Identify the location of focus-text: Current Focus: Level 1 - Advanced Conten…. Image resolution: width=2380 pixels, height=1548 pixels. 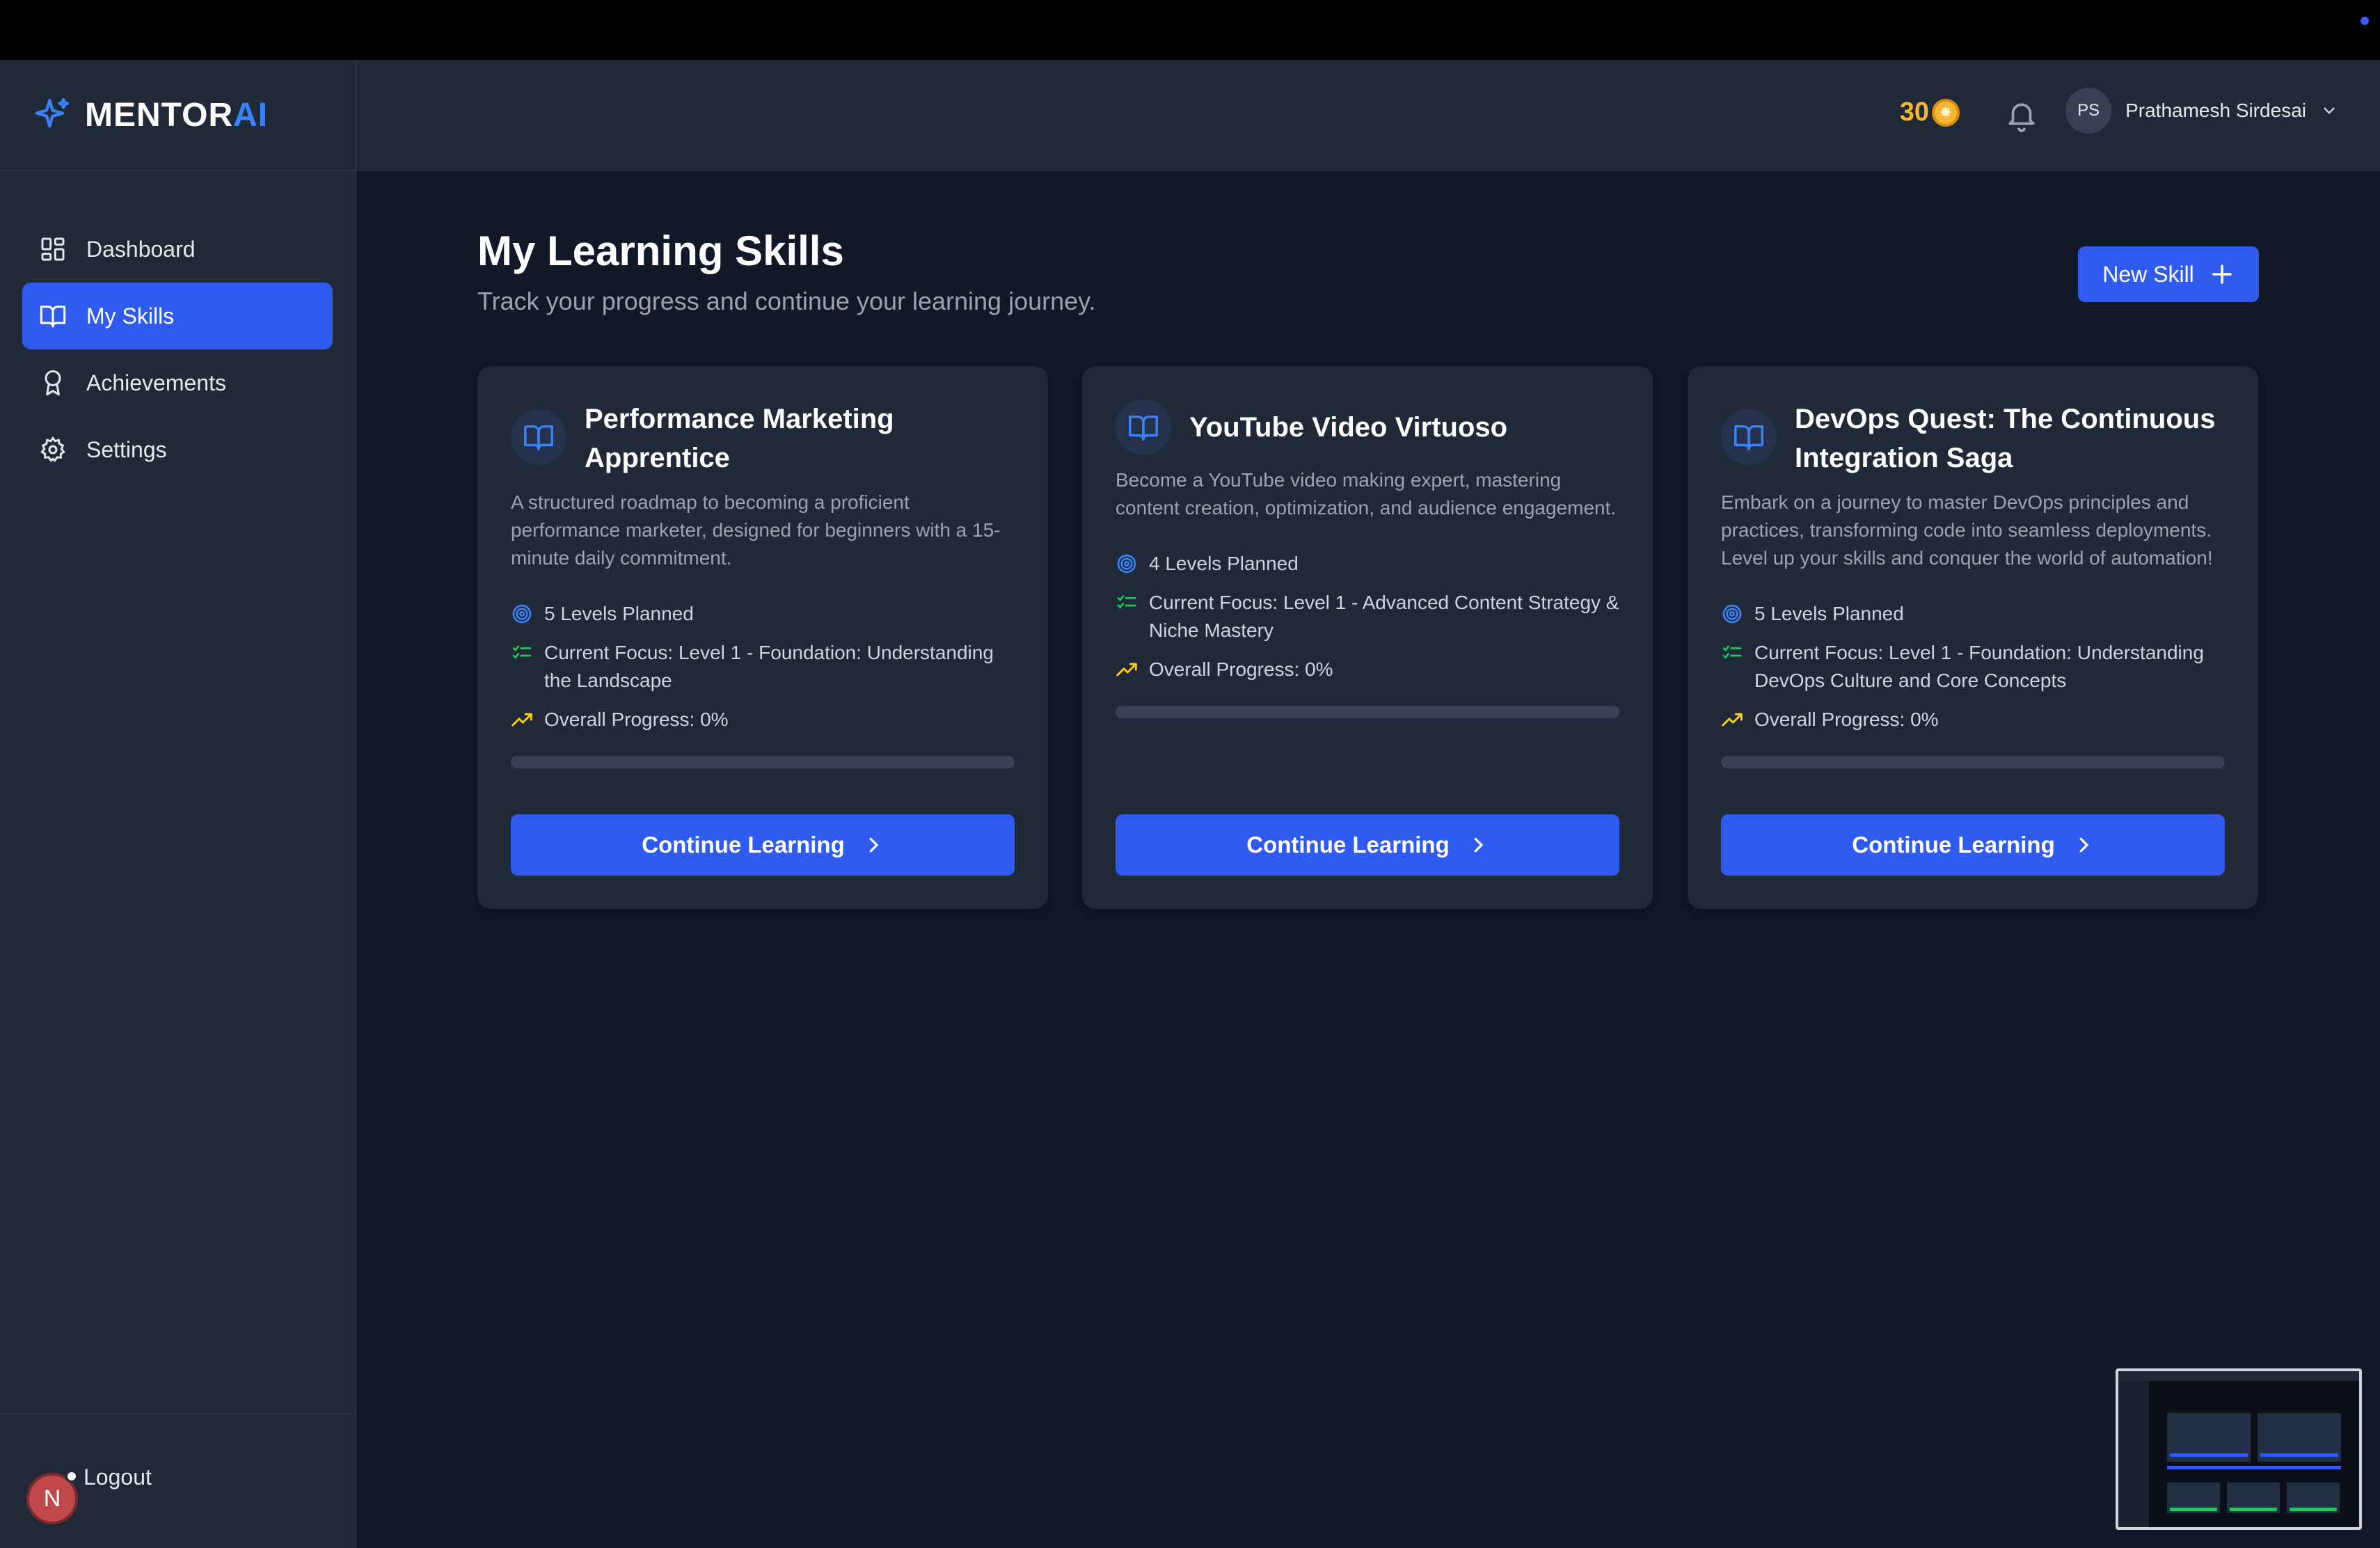
(1384, 616).